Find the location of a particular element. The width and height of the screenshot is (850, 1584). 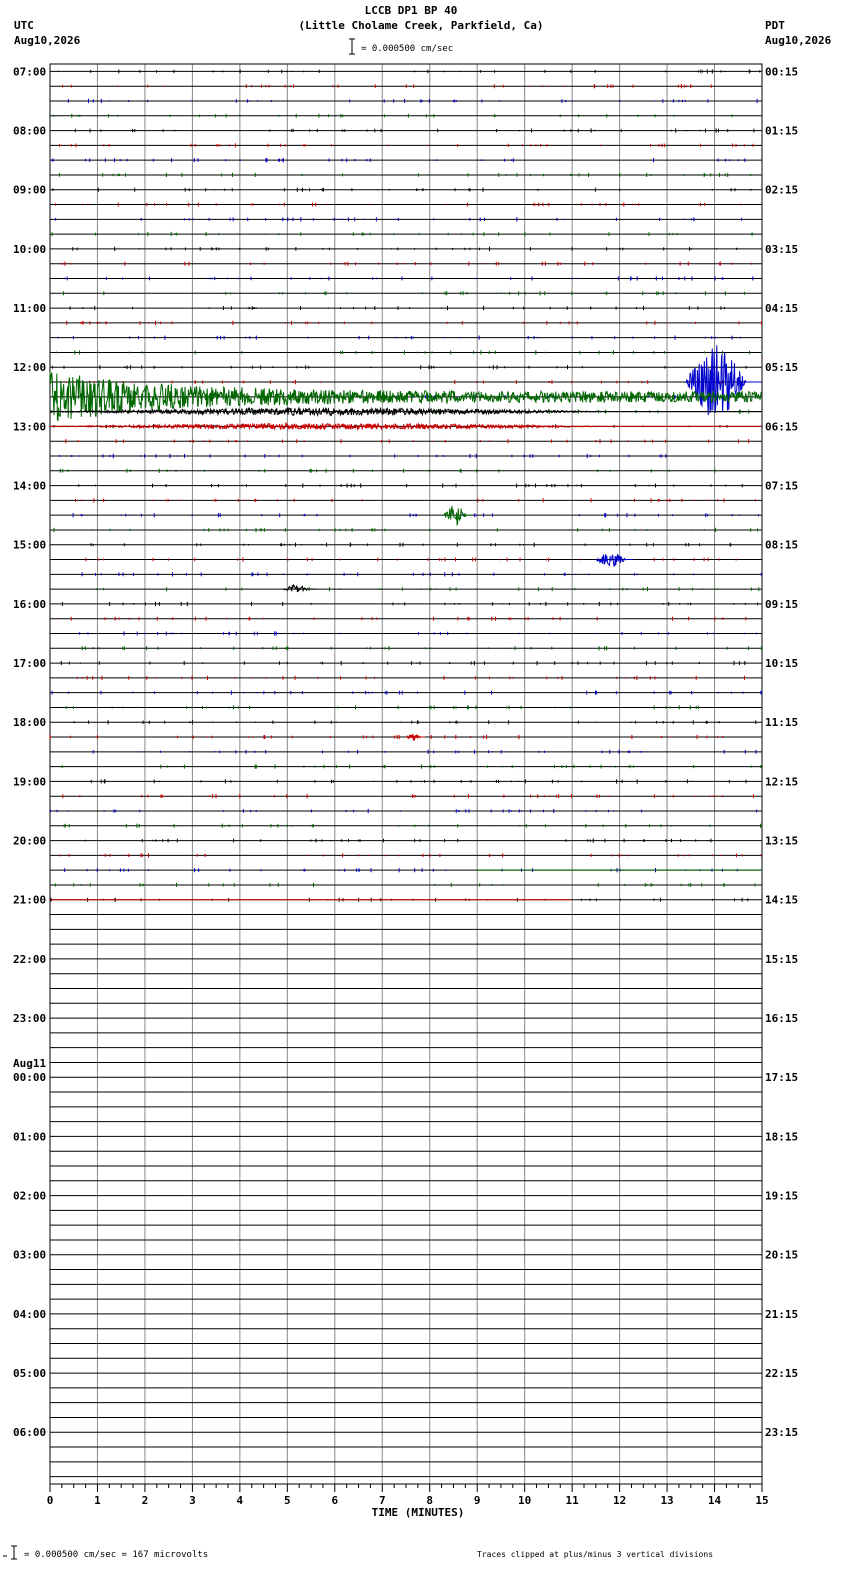

x-tick-label: 6 is located at coordinates (334, 1500).